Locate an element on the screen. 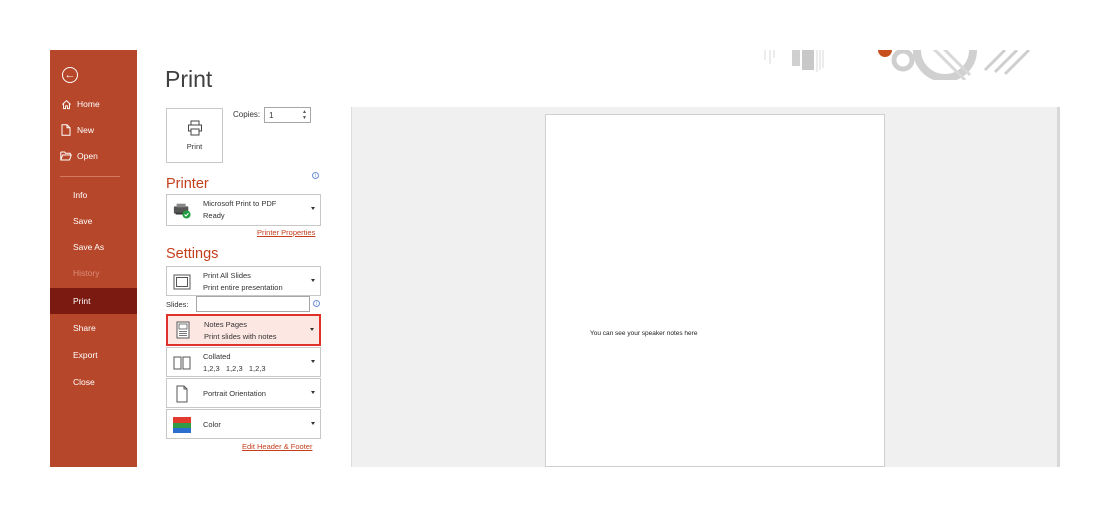 This screenshot has width=1111, height=517. collation-subtitle: 1,2,3 1,2,3 1,2,3 is located at coordinates (234, 368).